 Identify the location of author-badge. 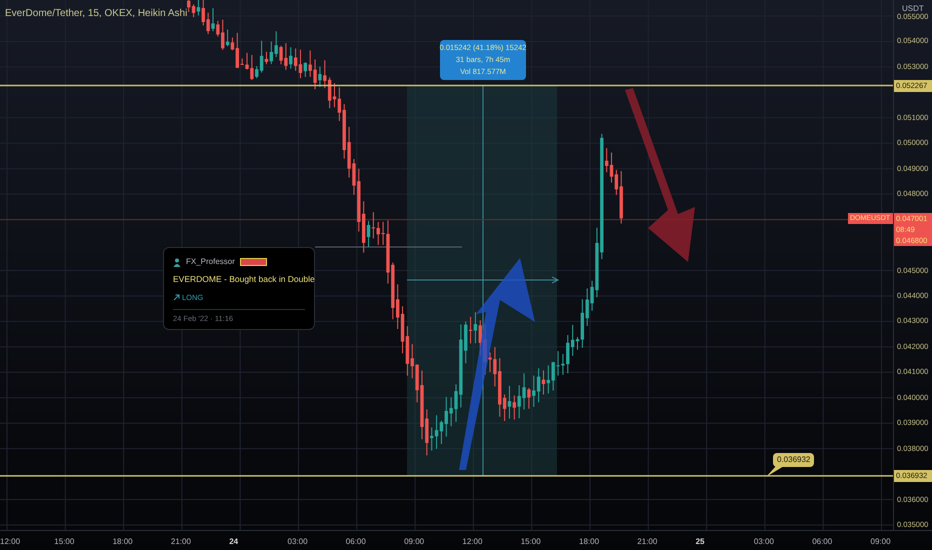
(253, 262).